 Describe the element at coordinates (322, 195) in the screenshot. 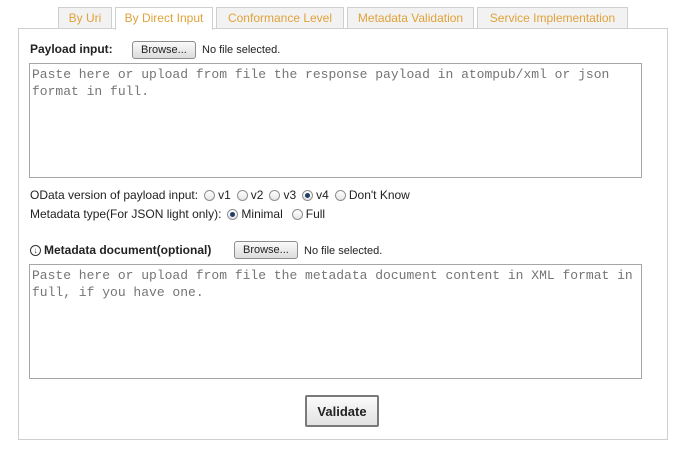

I see `odata-v4-label: v4` at that location.